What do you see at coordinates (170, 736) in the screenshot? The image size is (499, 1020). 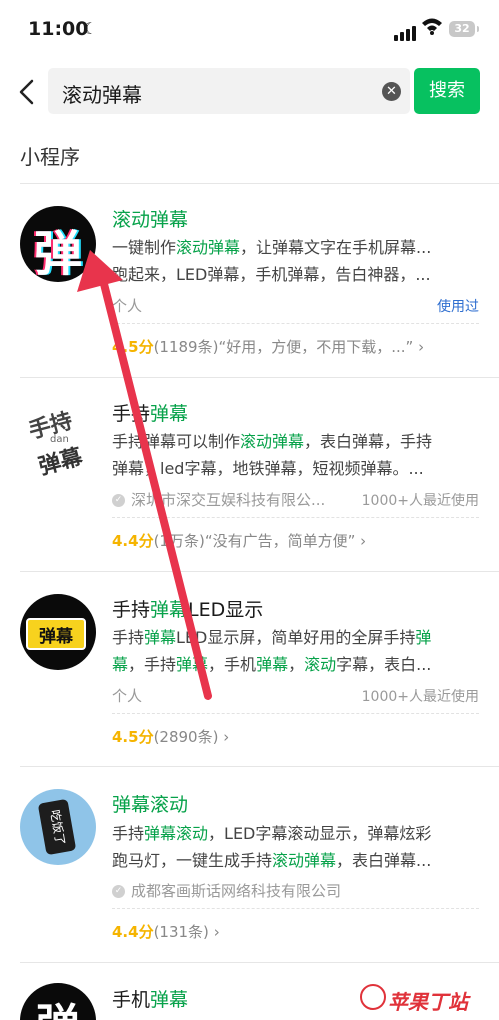 I see `rating-row: 4.5分(2890条) ›` at bounding box center [170, 736].